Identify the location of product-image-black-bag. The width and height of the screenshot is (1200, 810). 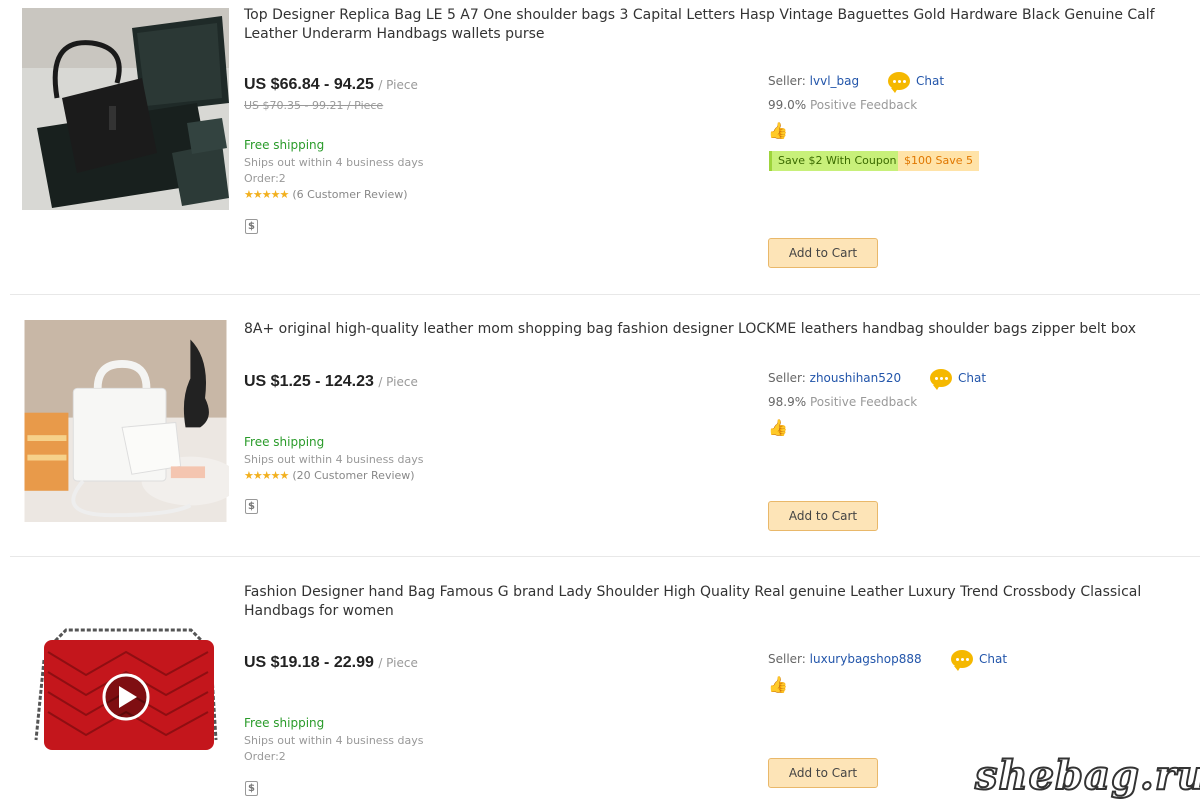
(125, 109).